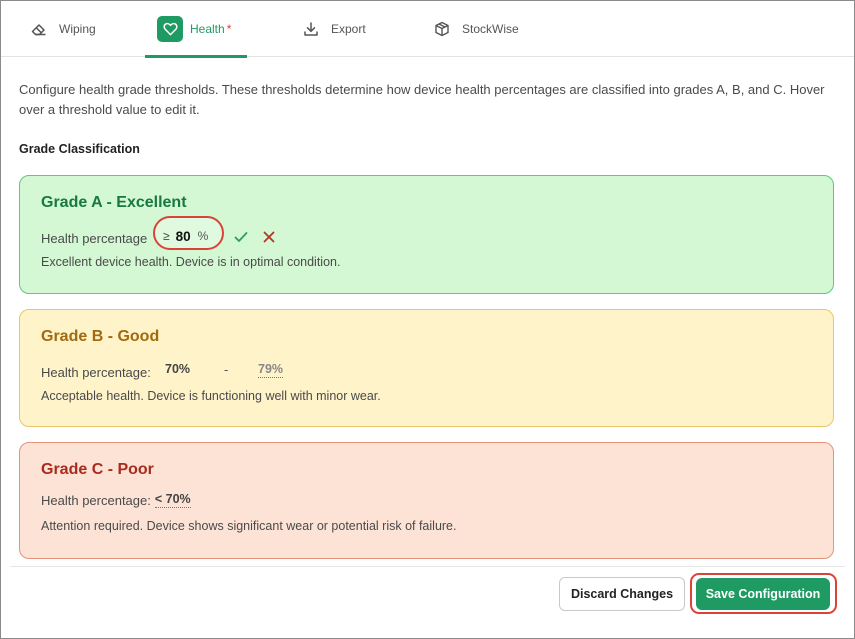  What do you see at coordinates (271, 370) in the screenshot?
I see `grade-b-high-threshold: 79%` at bounding box center [271, 370].